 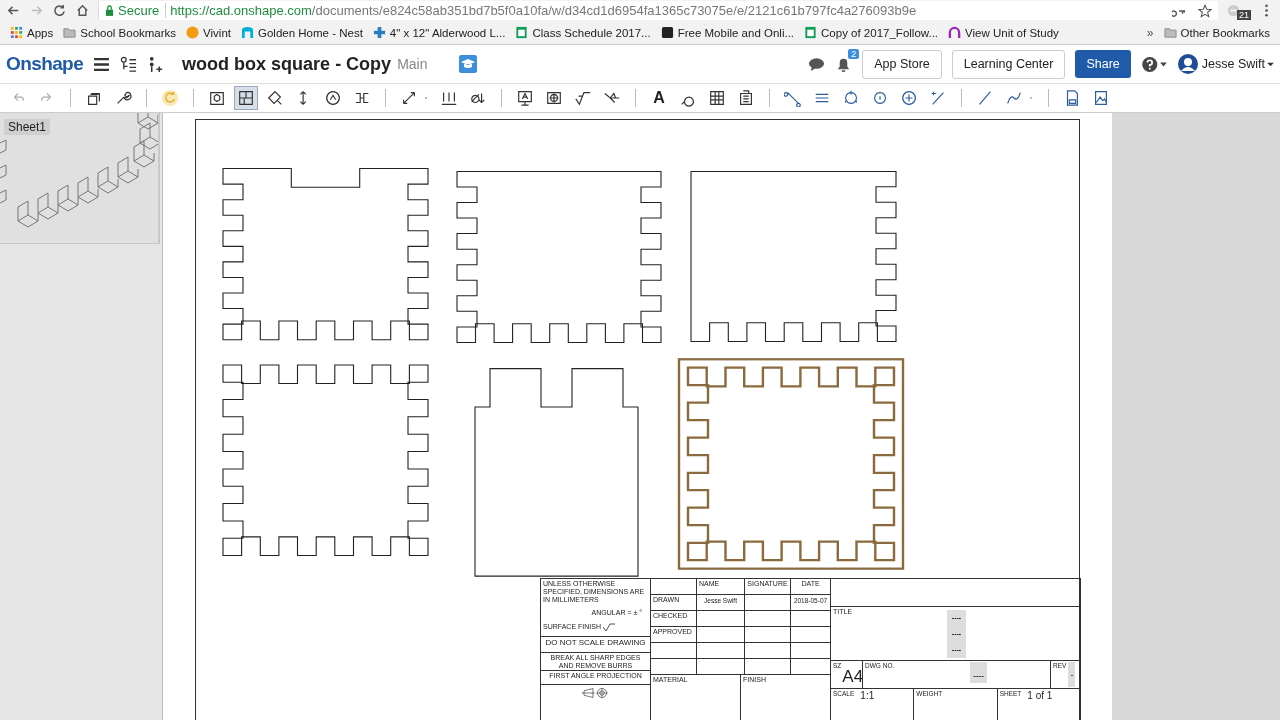 I want to click on title-block-cell: DO NOT SCALE DRAWING, so click(x=596, y=645).